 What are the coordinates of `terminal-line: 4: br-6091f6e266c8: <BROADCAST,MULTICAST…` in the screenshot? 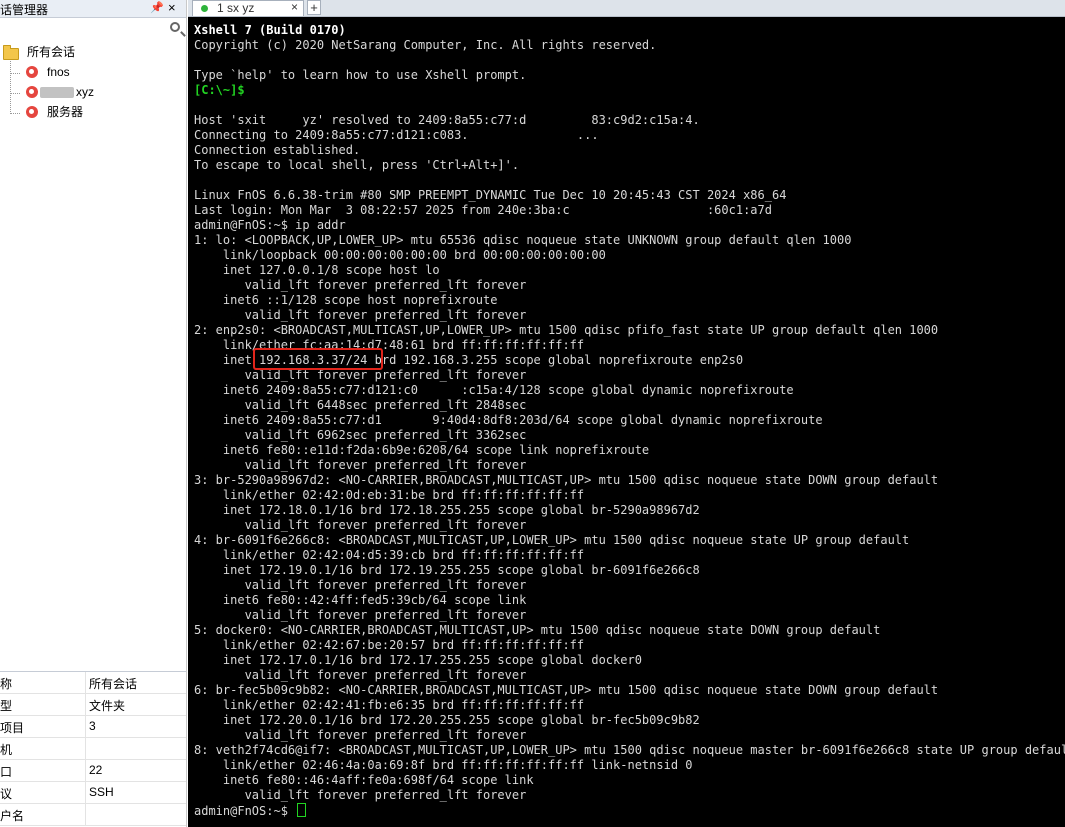 It's located at (629, 540).